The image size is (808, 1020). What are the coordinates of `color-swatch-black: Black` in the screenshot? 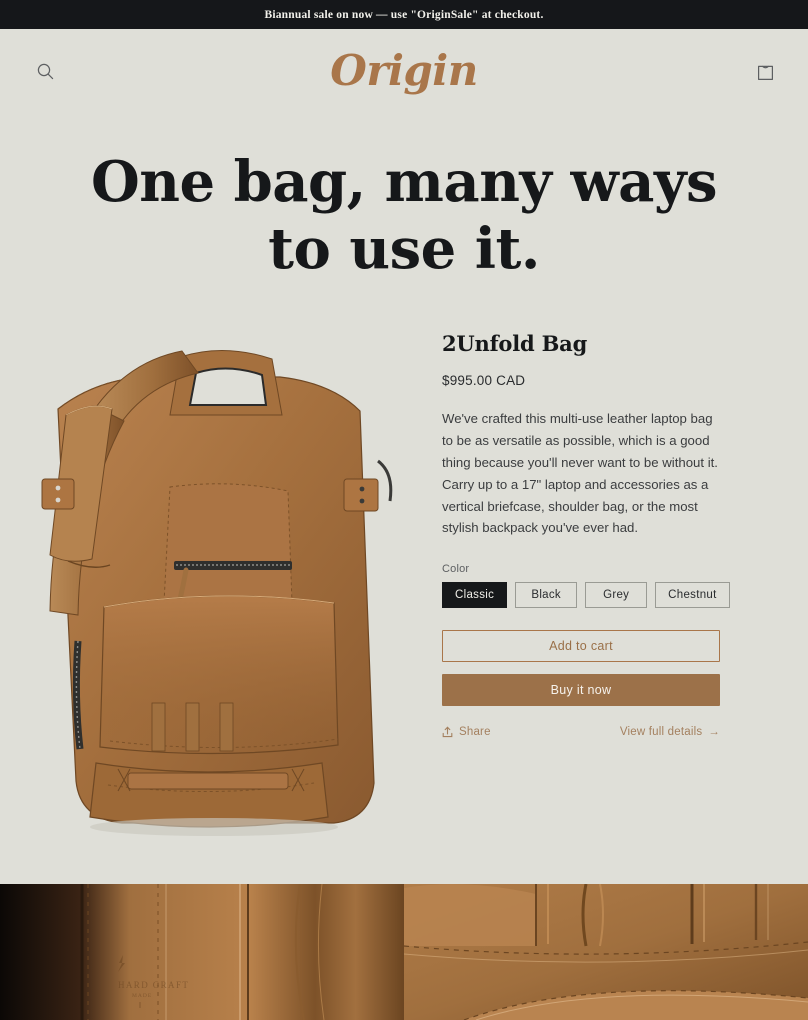 It's located at (546, 595).